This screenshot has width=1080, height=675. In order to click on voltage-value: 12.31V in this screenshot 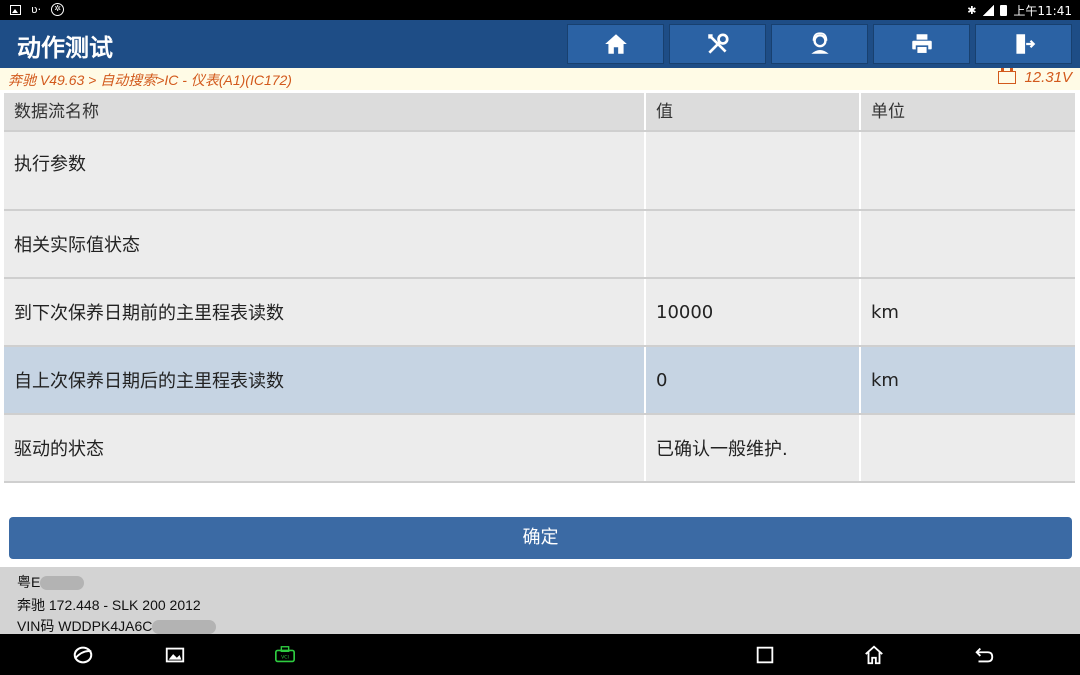, I will do `click(1048, 77)`.